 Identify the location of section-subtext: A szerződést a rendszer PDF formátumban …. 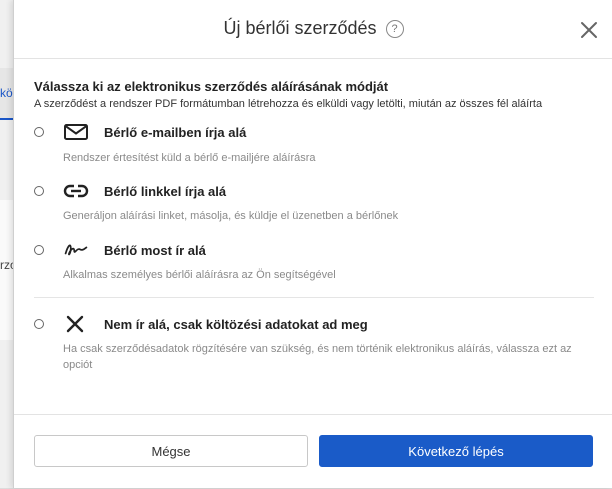
(288, 104).